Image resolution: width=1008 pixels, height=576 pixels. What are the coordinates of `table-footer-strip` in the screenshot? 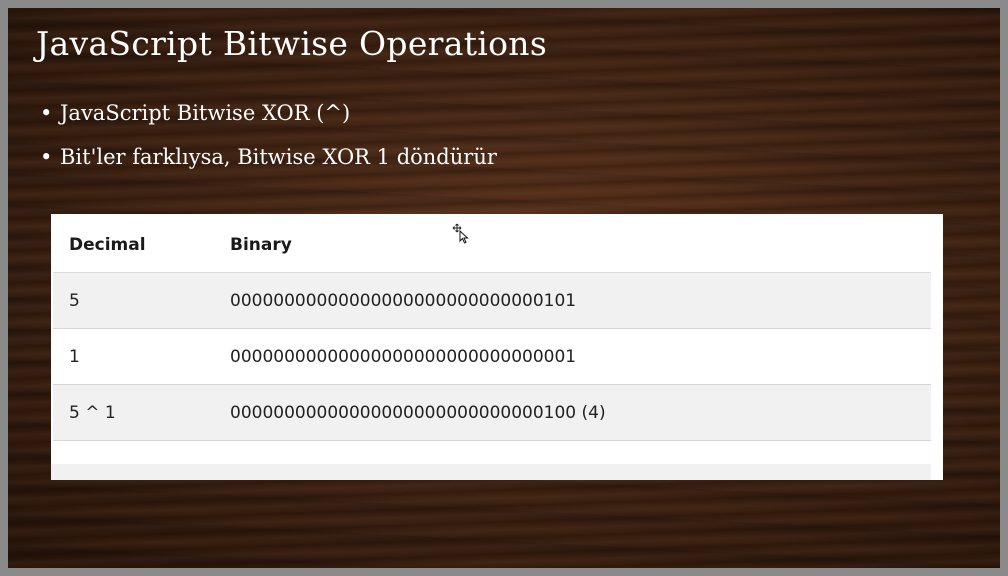 It's located at (491, 472).